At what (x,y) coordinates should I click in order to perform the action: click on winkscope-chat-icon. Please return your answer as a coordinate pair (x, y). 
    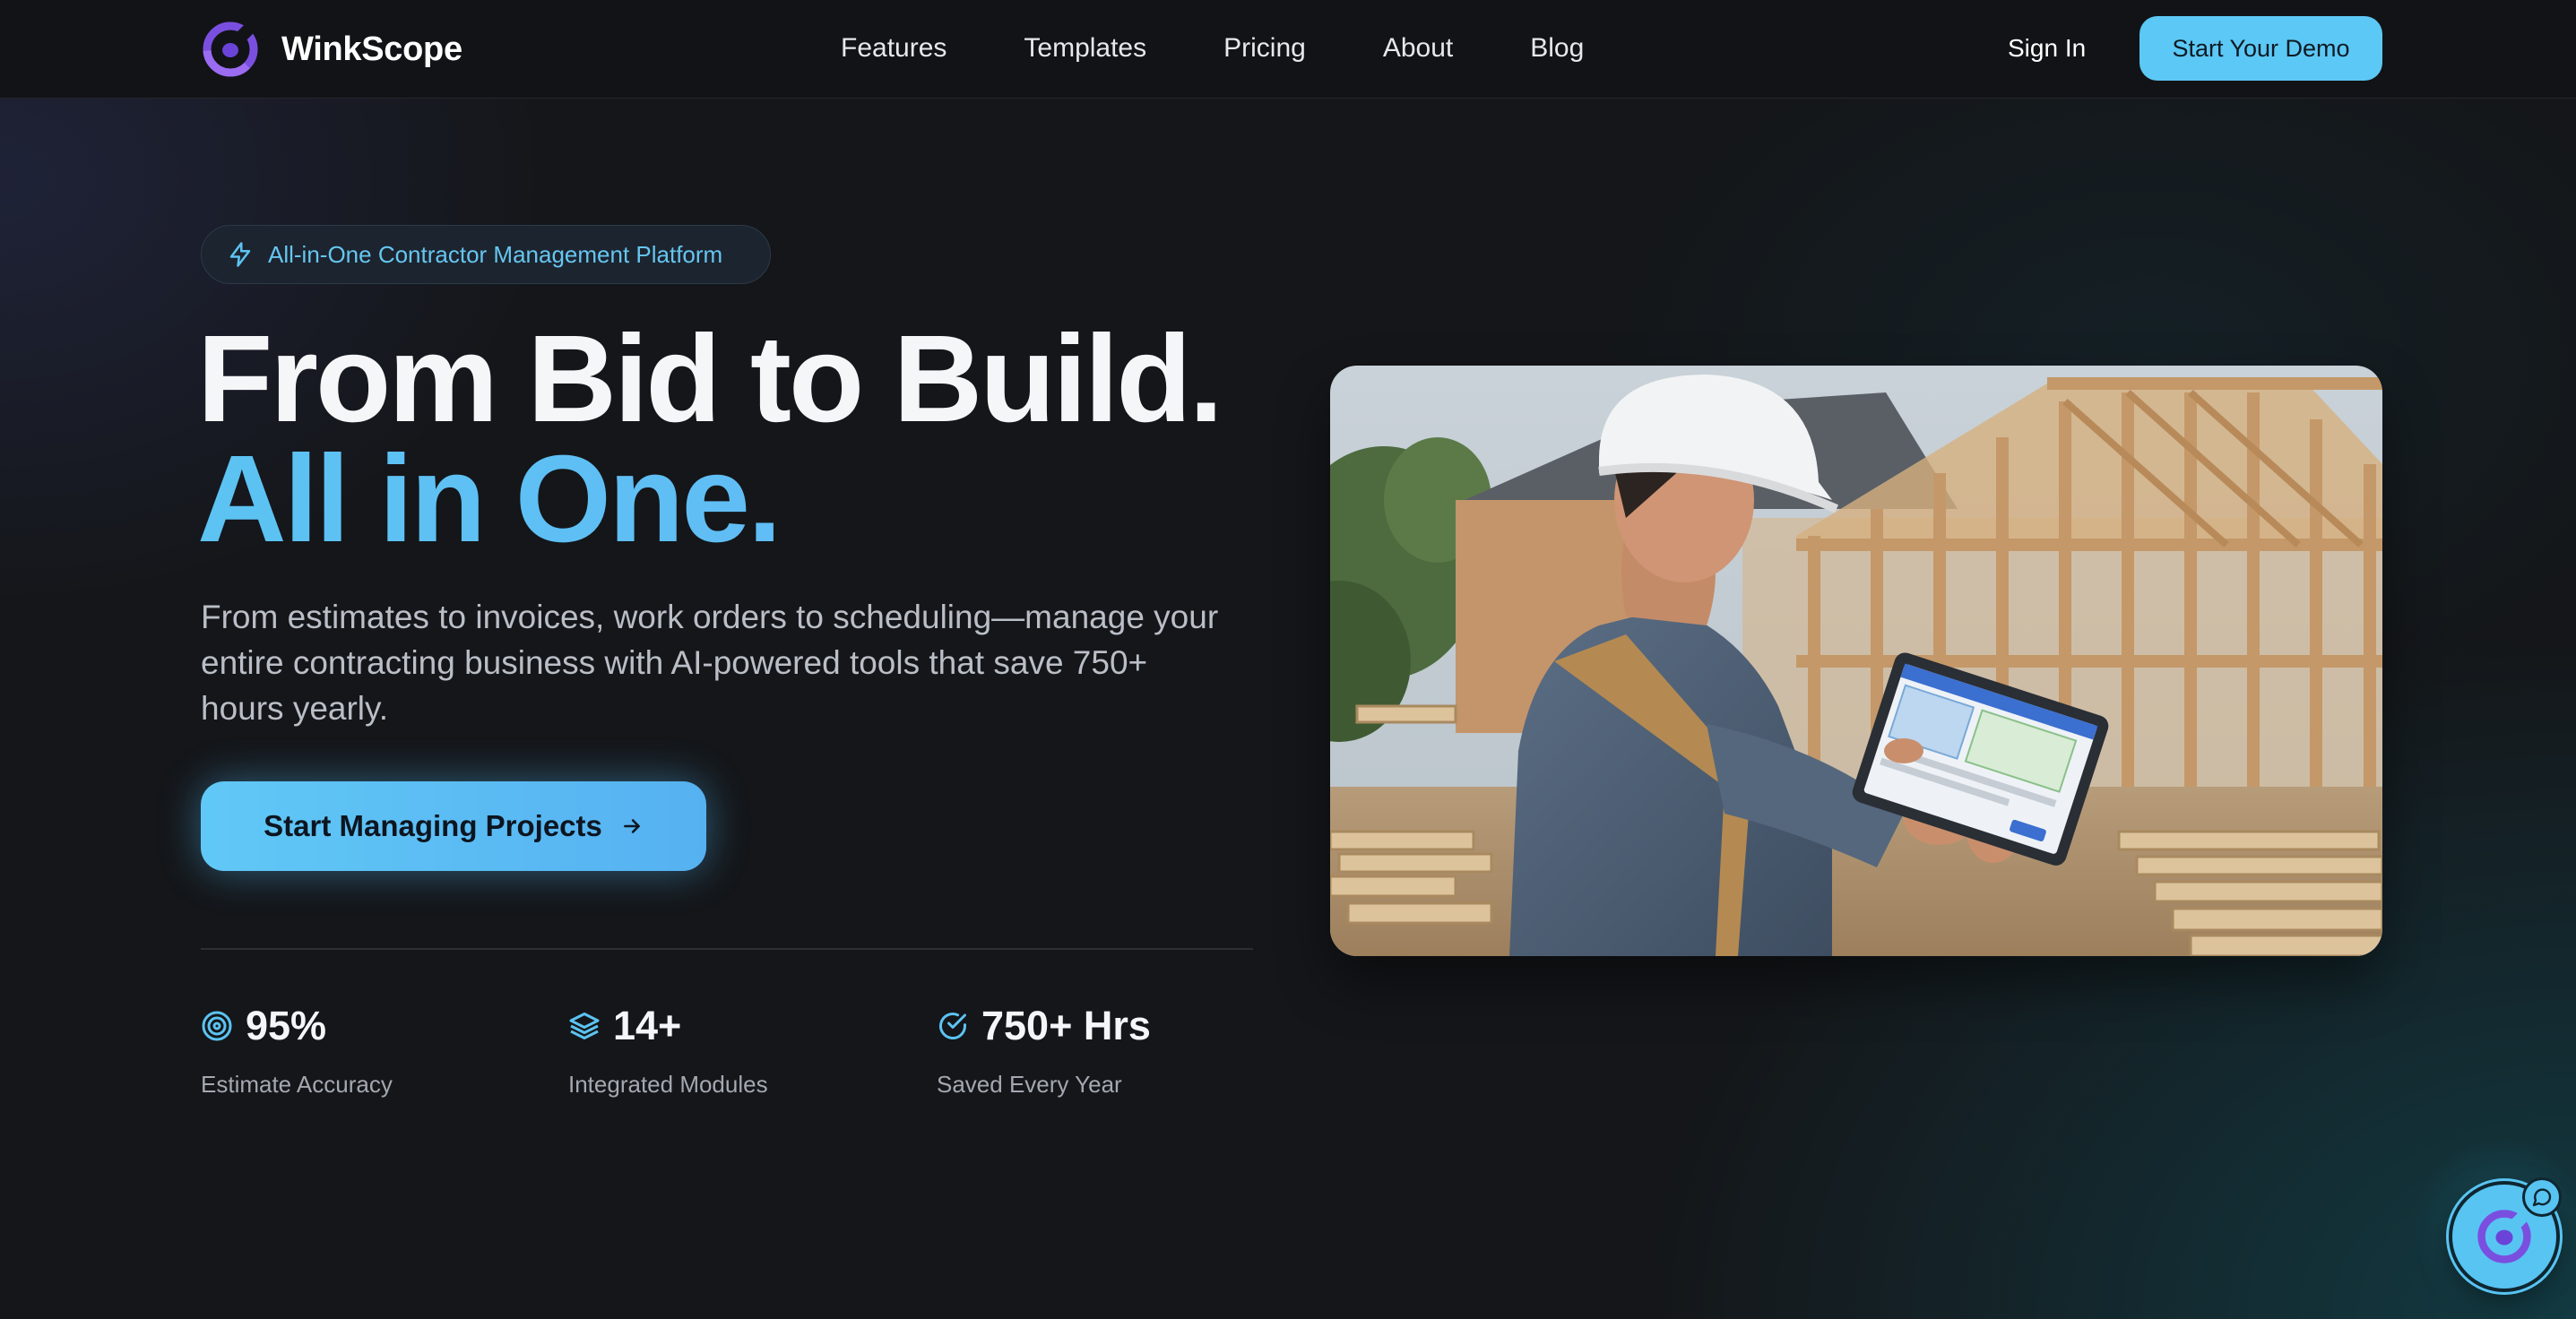
    Looking at the image, I should click on (2504, 1236).